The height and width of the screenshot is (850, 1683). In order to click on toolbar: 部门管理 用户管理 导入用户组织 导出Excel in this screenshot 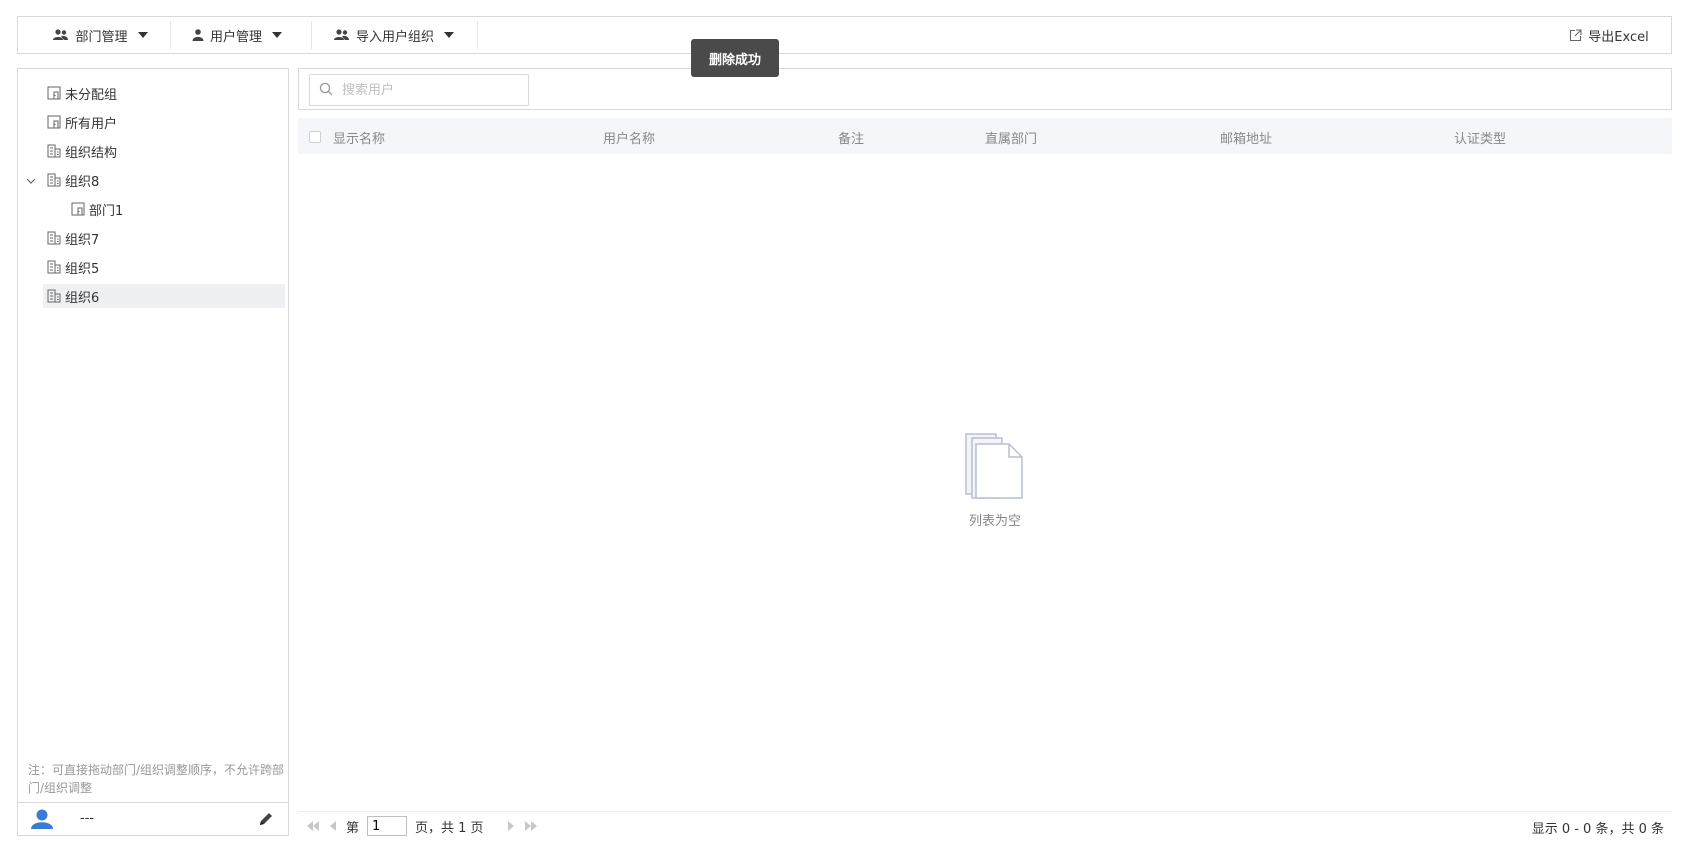, I will do `click(844, 35)`.